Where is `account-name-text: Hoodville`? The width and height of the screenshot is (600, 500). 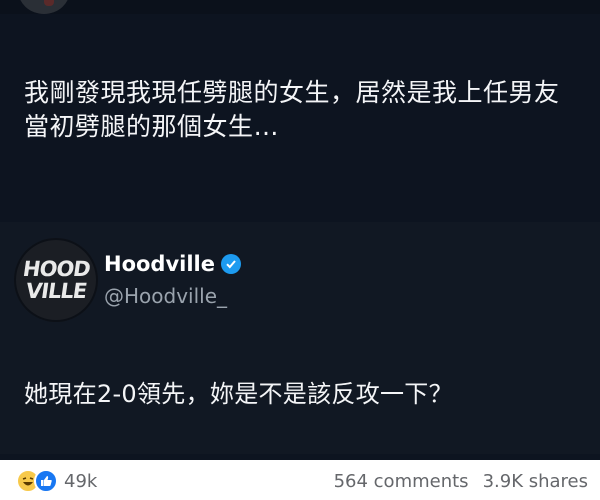
account-name-text: Hoodville is located at coordinates (159, 264).